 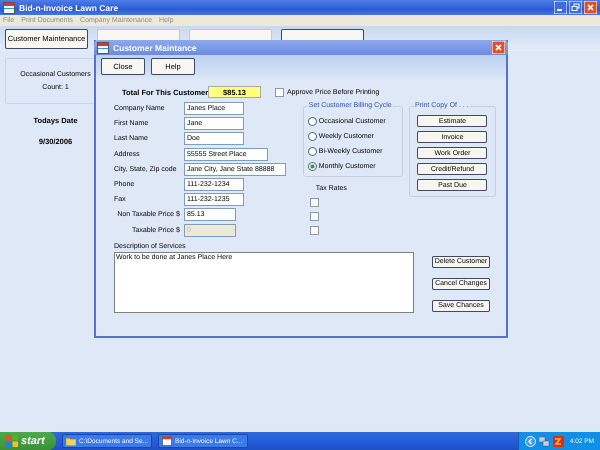 What do you see at coordinates (68, 7) in the screenshot?
I see `window-title: Bid-n-Invoice Lawn Care` at bounding box center [68, 7].